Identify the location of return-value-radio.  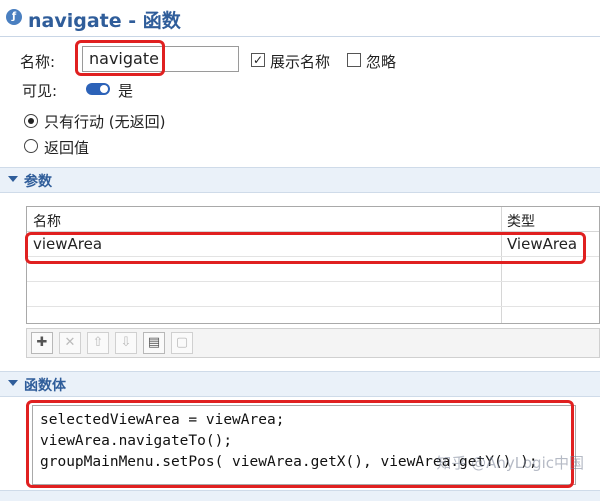
(31, 146).